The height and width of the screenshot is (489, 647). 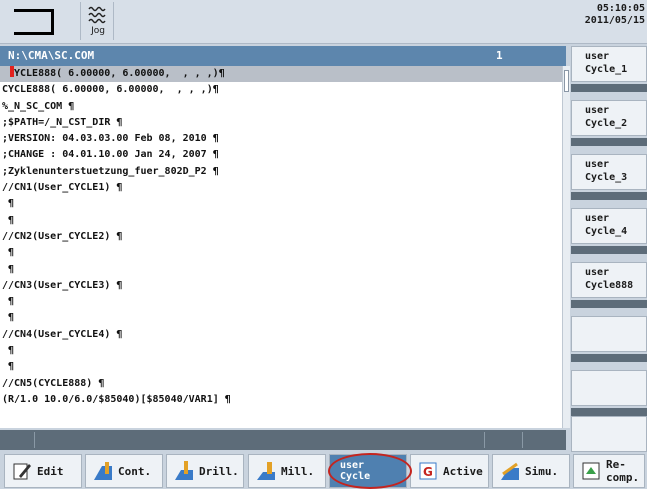 What do you see at coordinates (542, 471) in the screenshot?
I see `softkey-label: Simu.` at bounding box center [542, 471].